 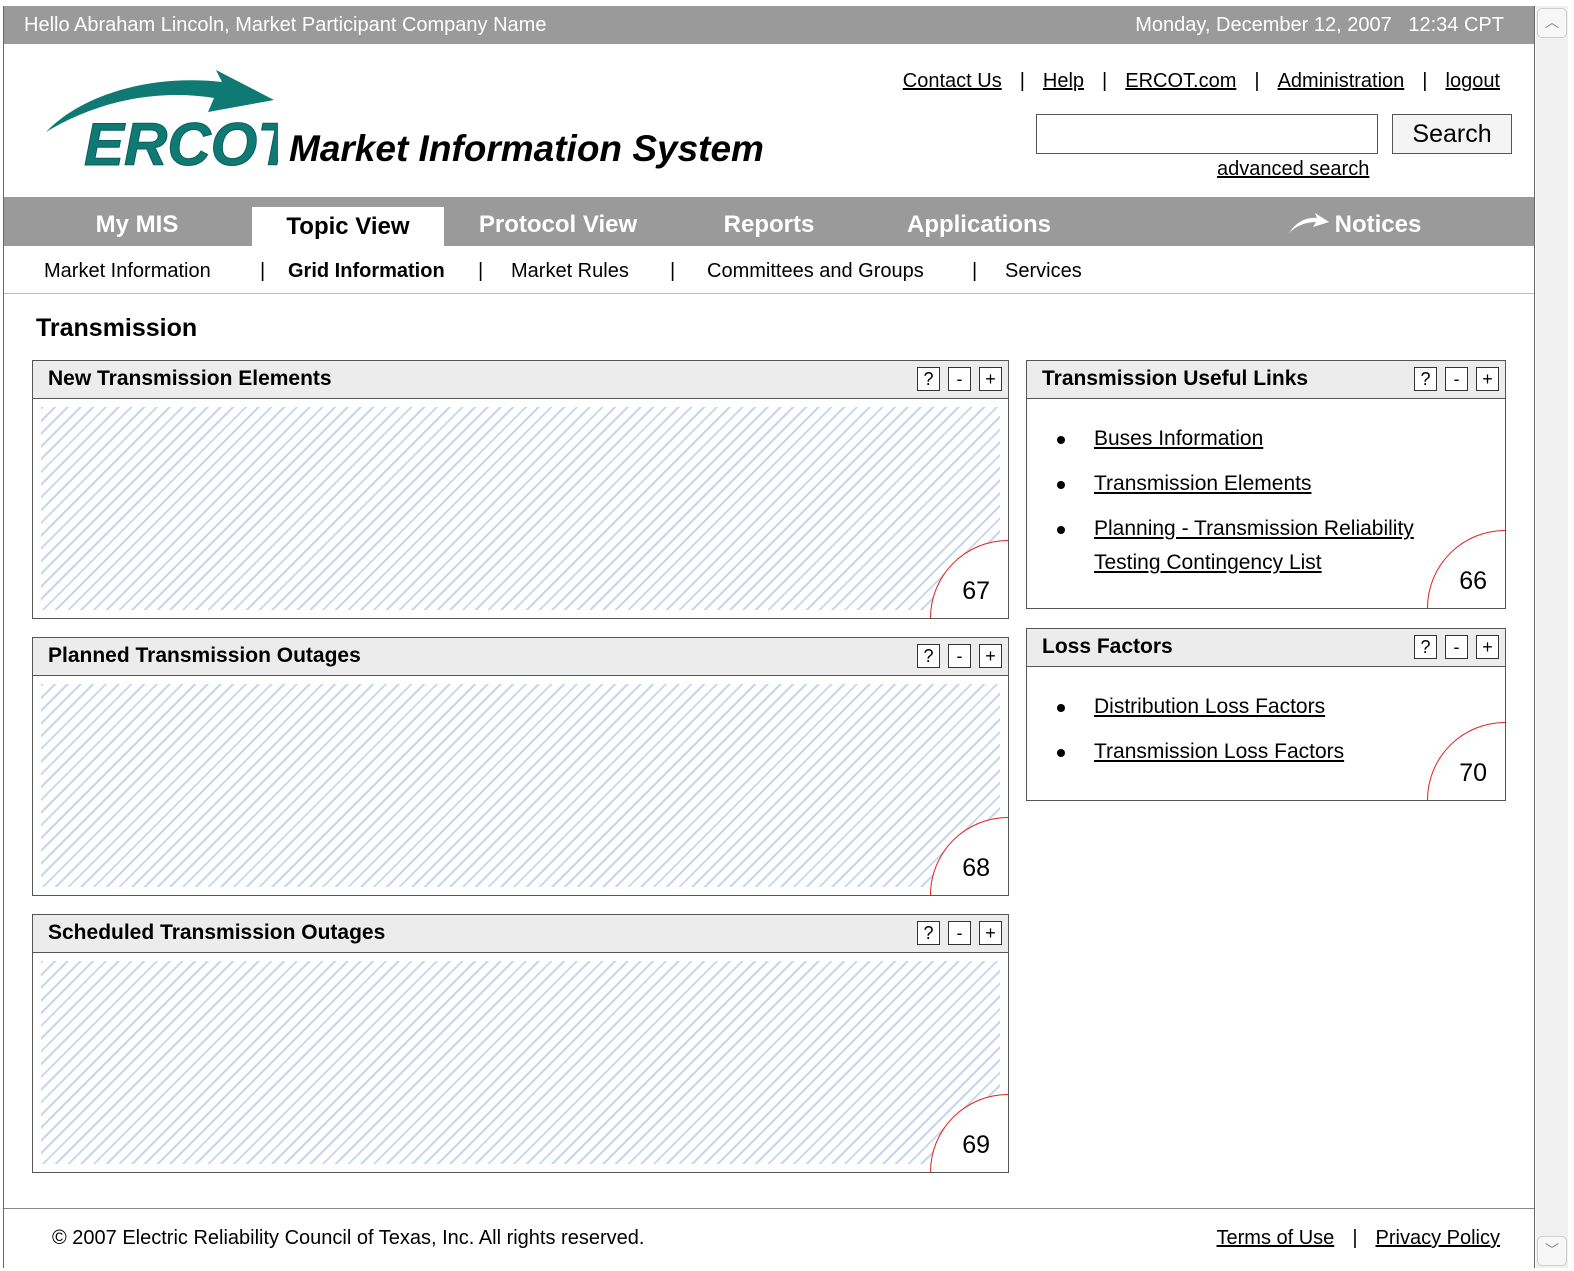 I want to click on advanced-search-link: advanced search, so click(x=1293, y=169).